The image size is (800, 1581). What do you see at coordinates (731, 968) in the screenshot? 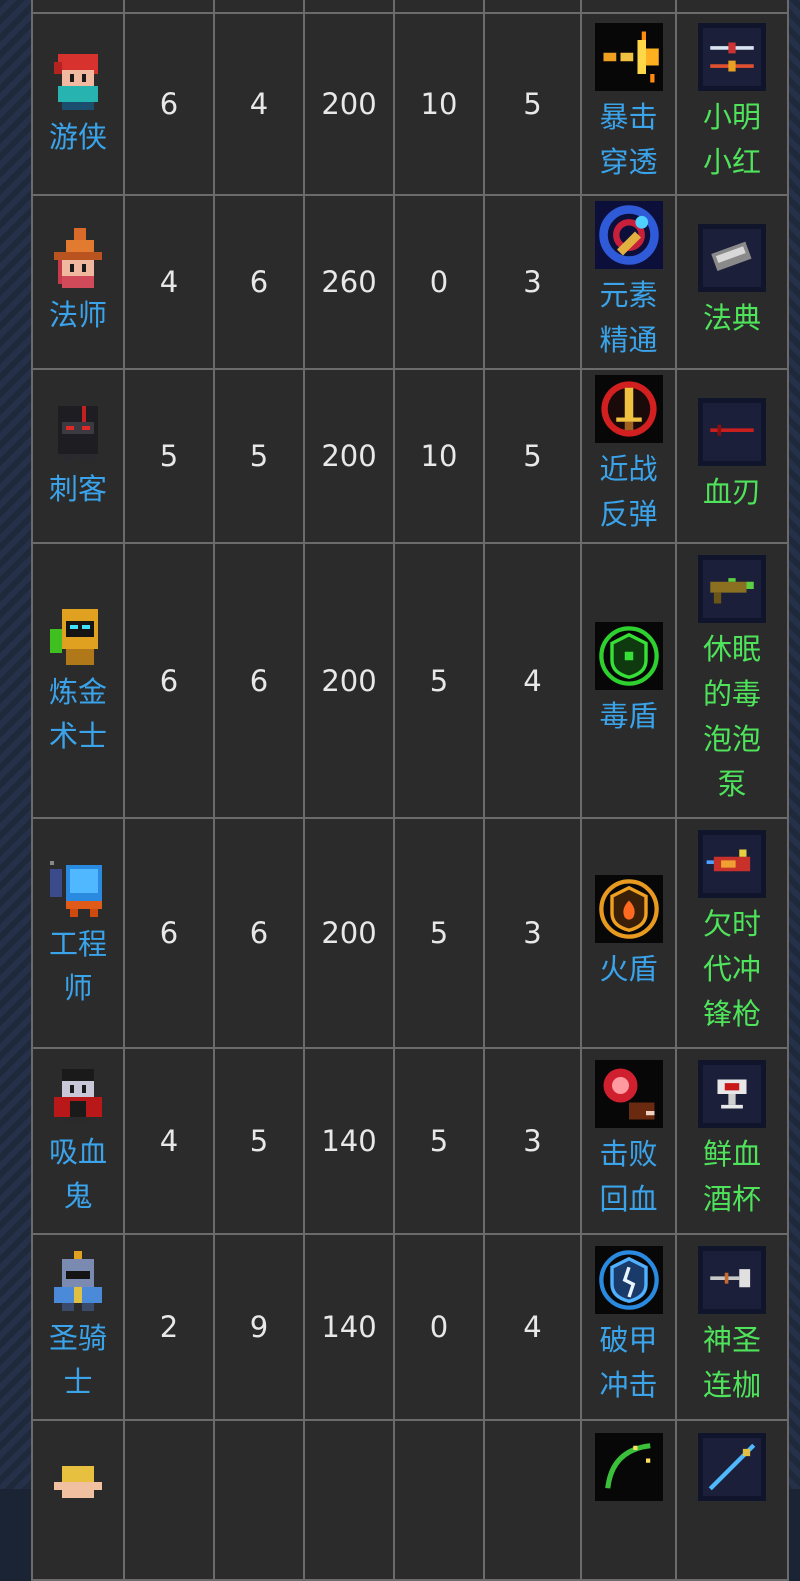
I see `weapon-name: 欠时代冲锋枪` at bounding box center [731, 968].